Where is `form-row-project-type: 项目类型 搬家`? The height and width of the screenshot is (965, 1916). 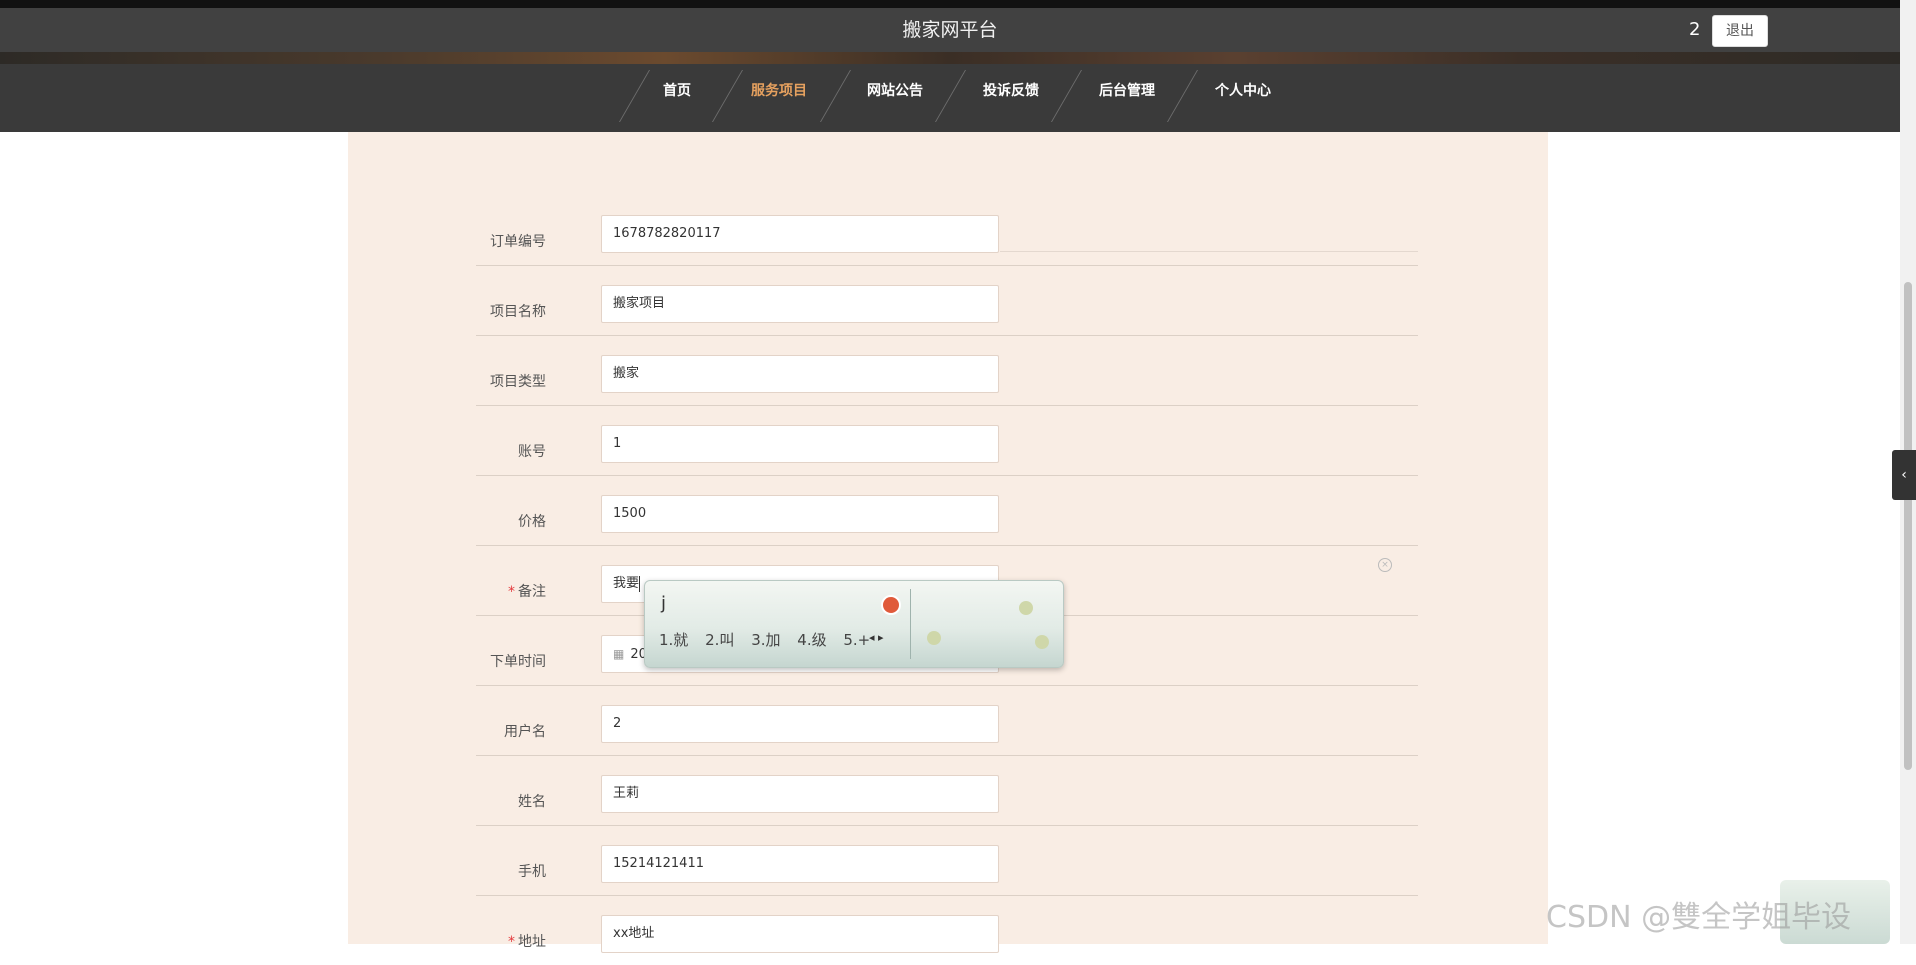 form-row-project-type: 项目类型 搬家 is located at coordinates (948, 370).